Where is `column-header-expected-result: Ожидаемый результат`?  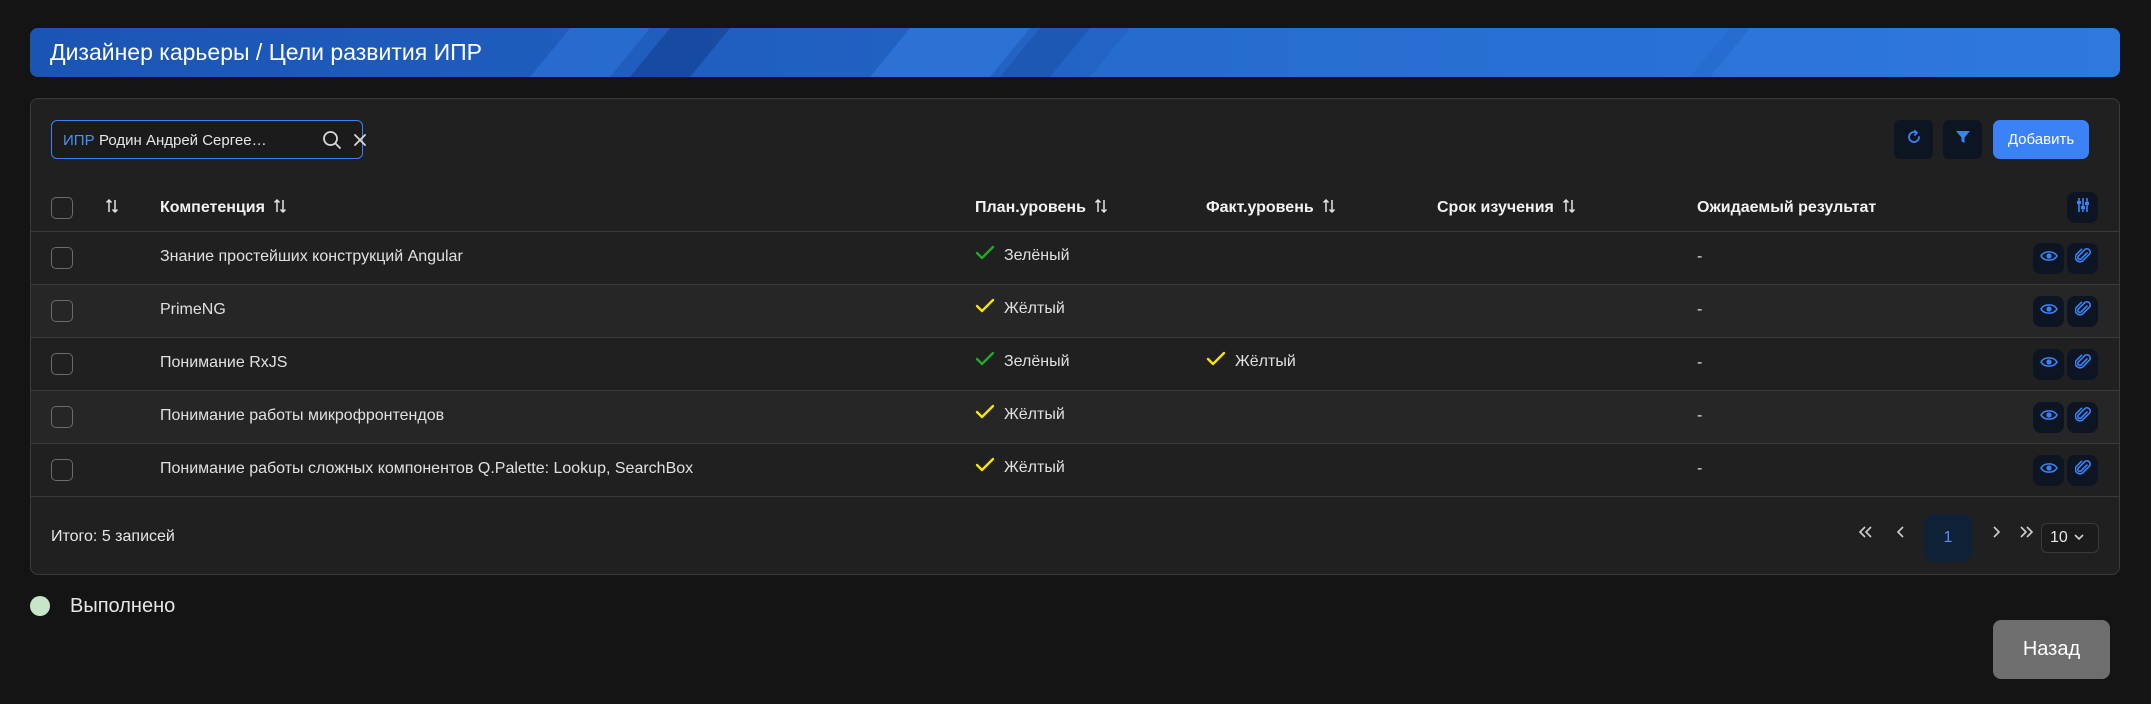 column-header-expected-result: Ожидаемый результат is located at coordinates (1786, 208).